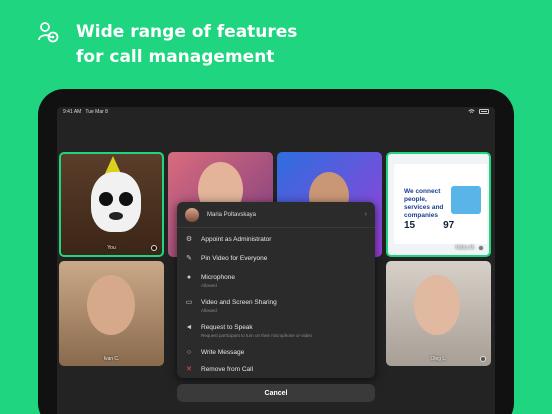 The width and height of the screenshot is (552, 414). What do you see at coordinates (276, 393) in the screenshot?
I see `cancel-button: Cancel` at bounding box center [276, 393].